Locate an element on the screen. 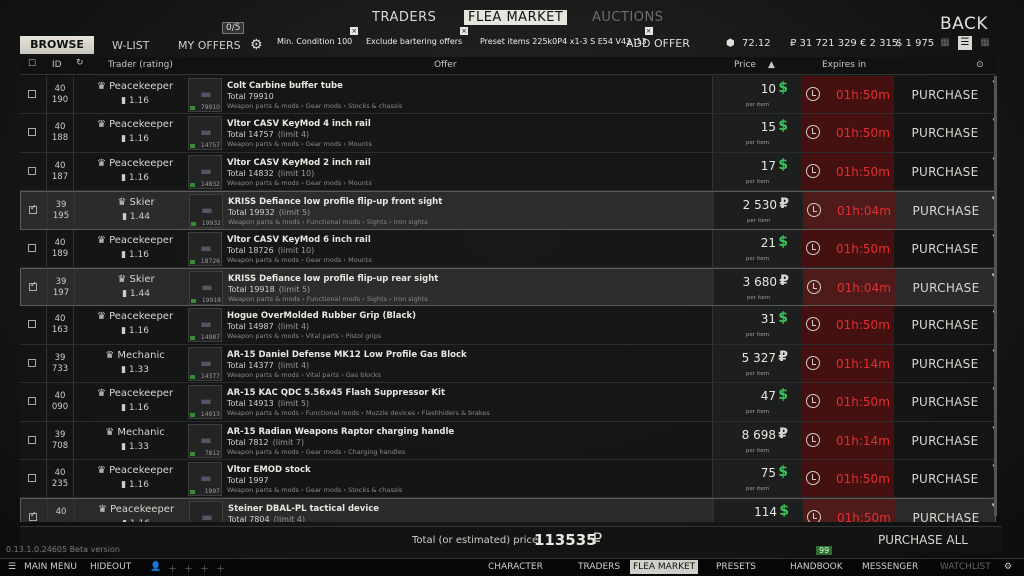 The image size is (1024, 576). grid-view-icon: ▦ is located at coordinates (945, 43).